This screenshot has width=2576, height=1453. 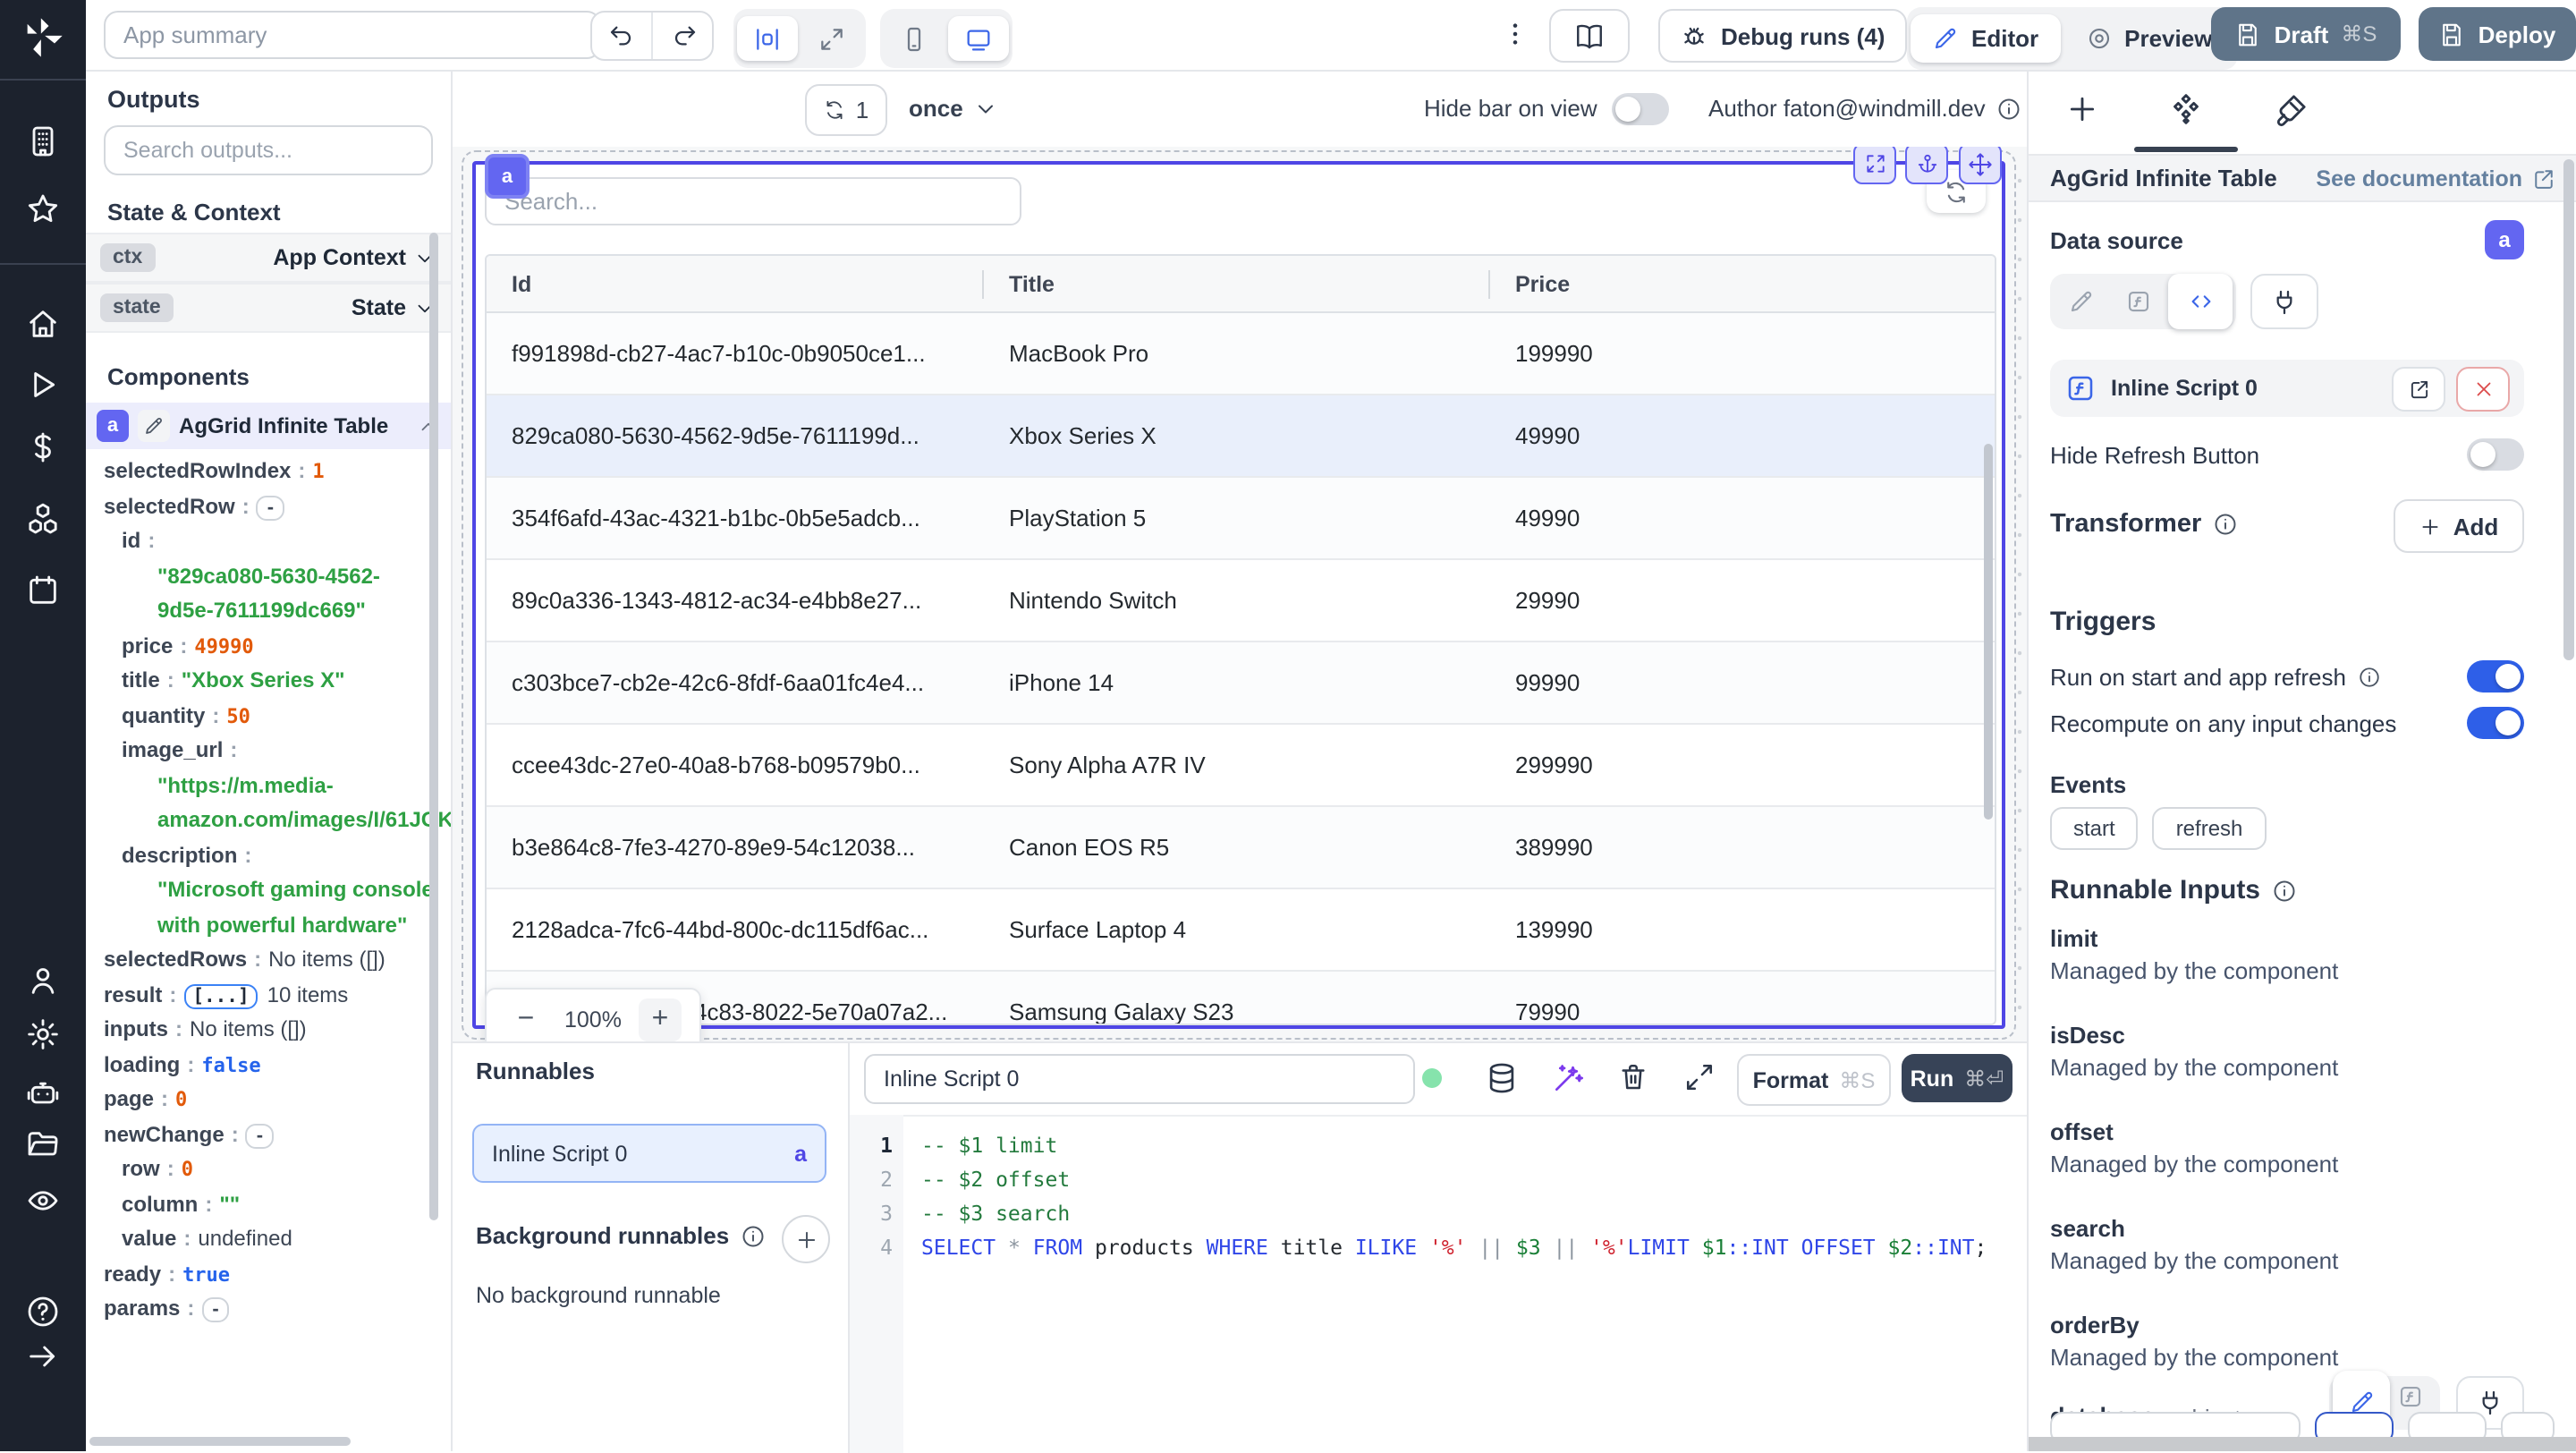 What do you see at coordinates (2287, 388) in the screenshot?
I see `linked-script-row: Inline Script 0` at bounding box center [2287, 388].